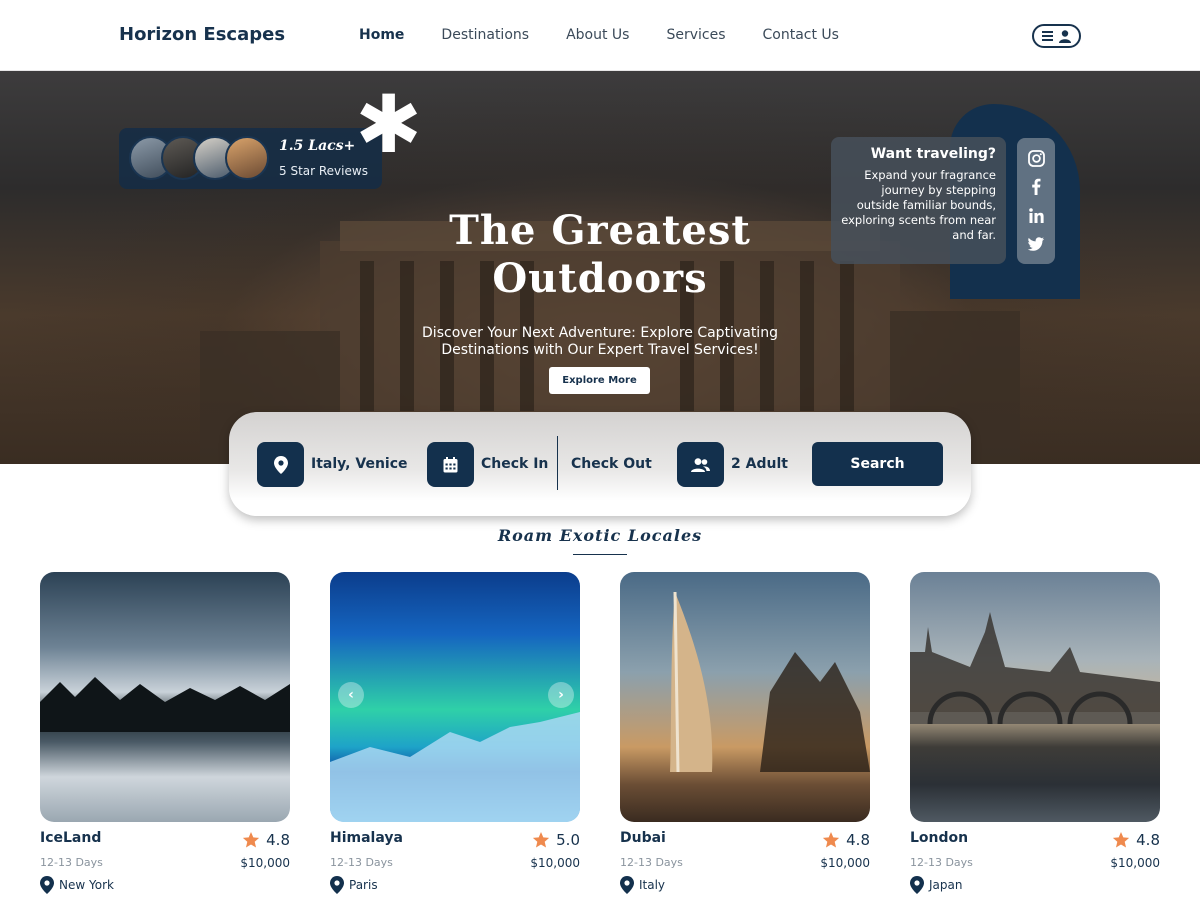  Describe the element at coordinates (351, 695) in the screenshot. I see `carousel-prev-button: ‹` at that location.